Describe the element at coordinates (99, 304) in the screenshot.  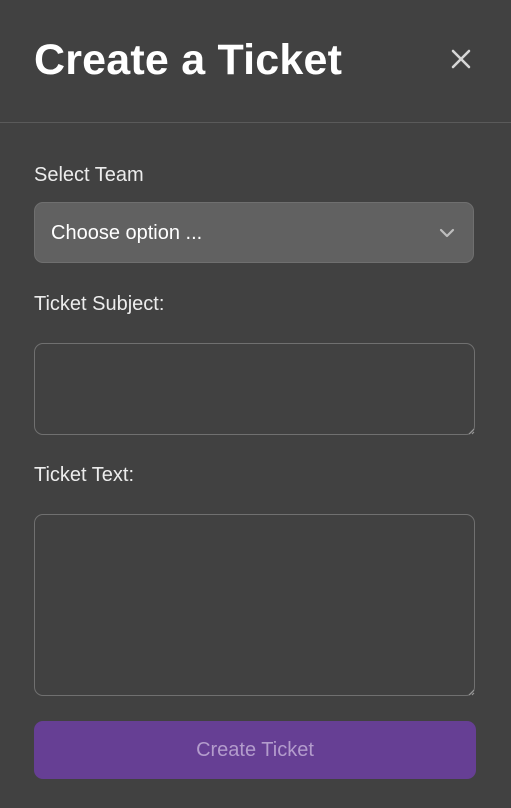
I see `ticket-subject-label: Ticket Subject:` at that location.